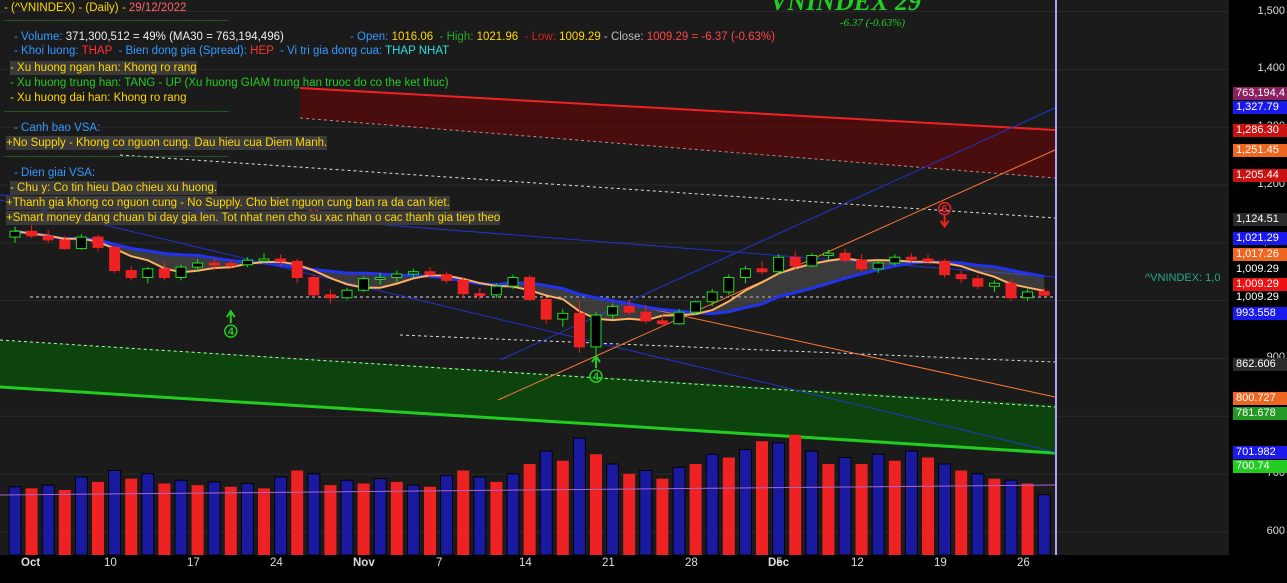  What do you see at coordinates (38, 37) in the screenshot?
I see `volume-label: - Volume:` at bounding box center [38, 37].